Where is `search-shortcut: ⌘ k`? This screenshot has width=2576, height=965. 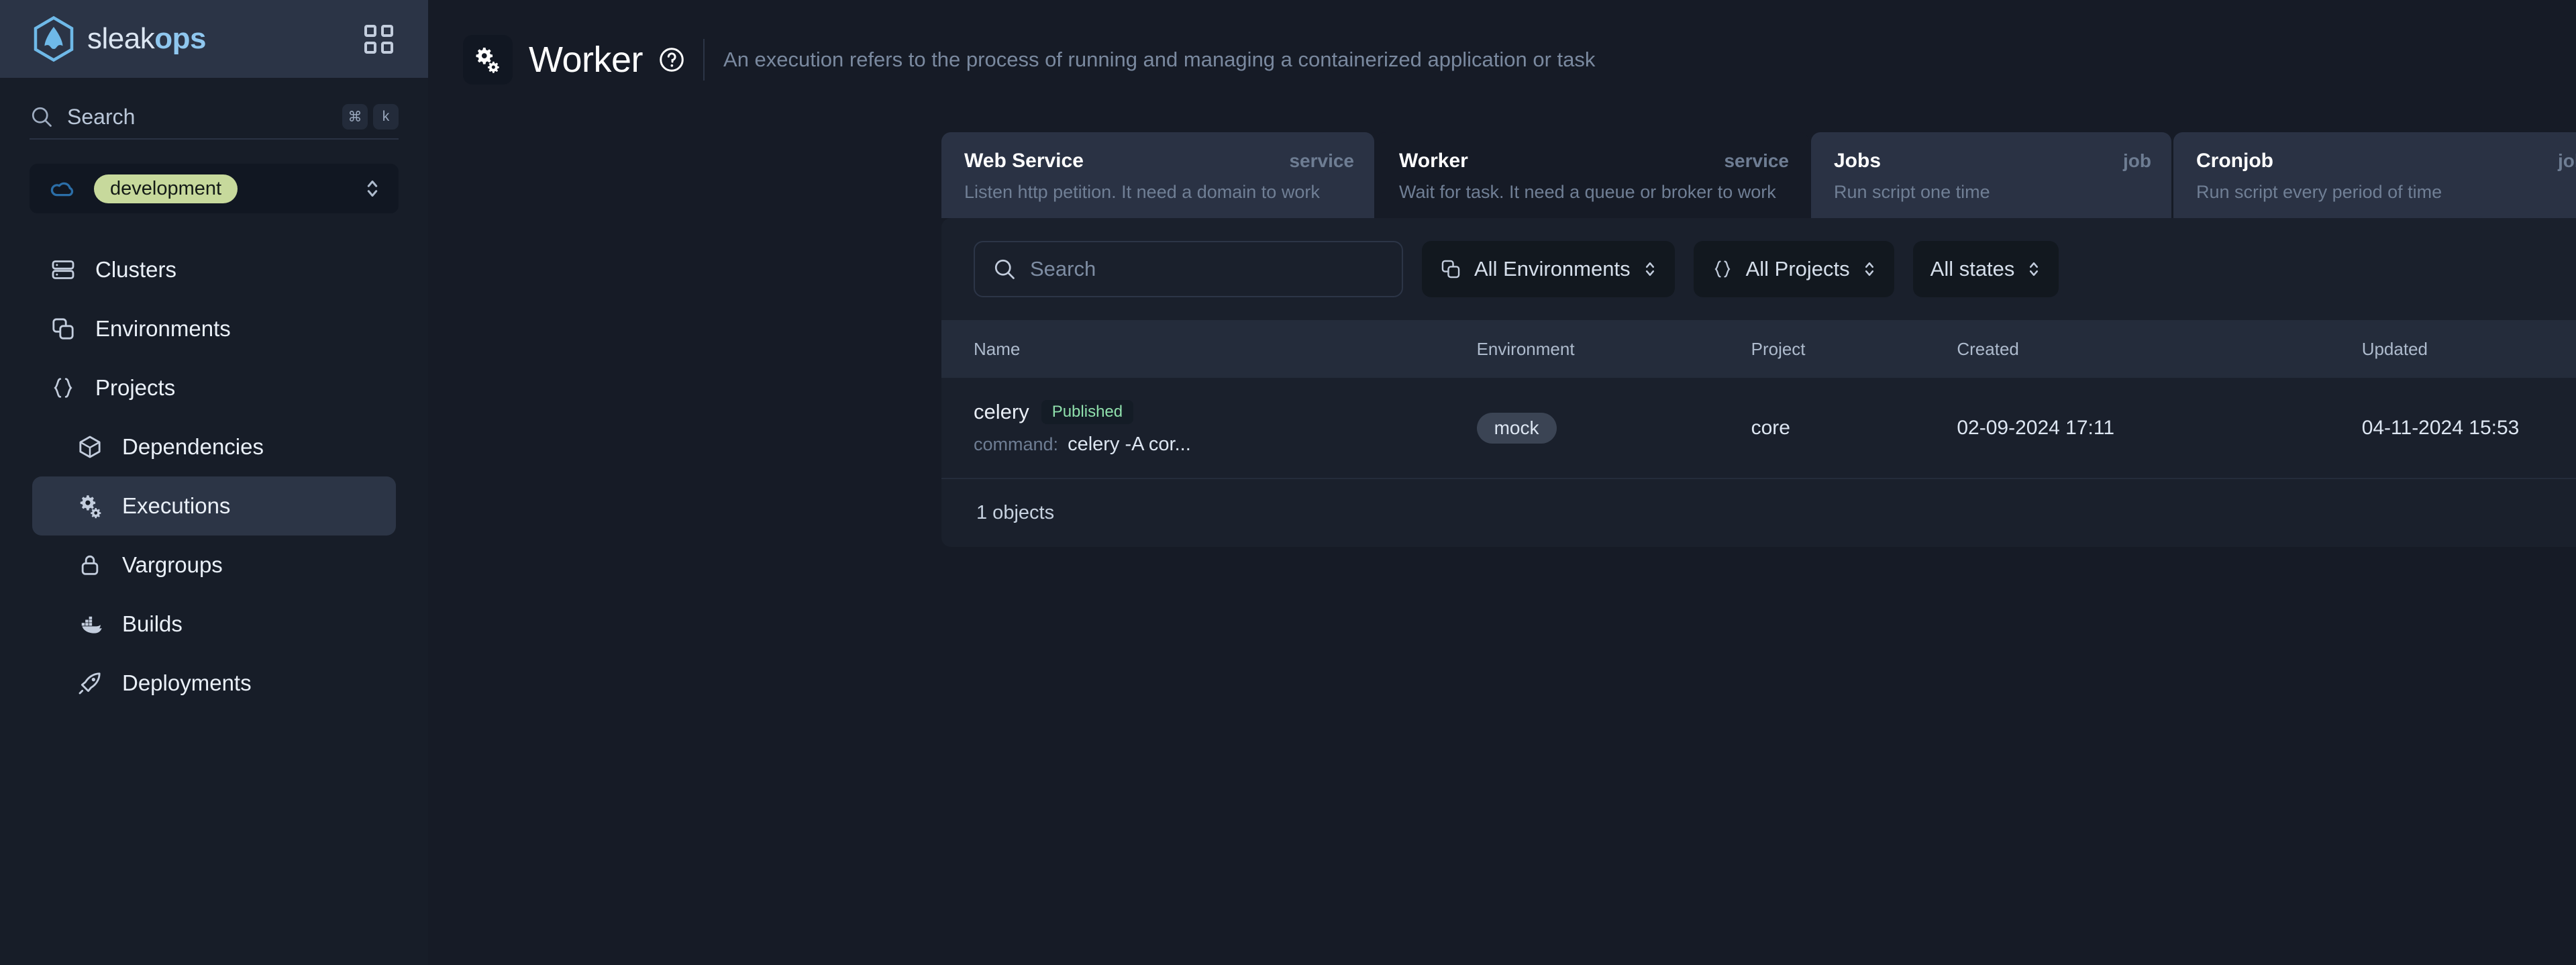 search-shortcut: ⌘ k is located at coordinates (370, 117).